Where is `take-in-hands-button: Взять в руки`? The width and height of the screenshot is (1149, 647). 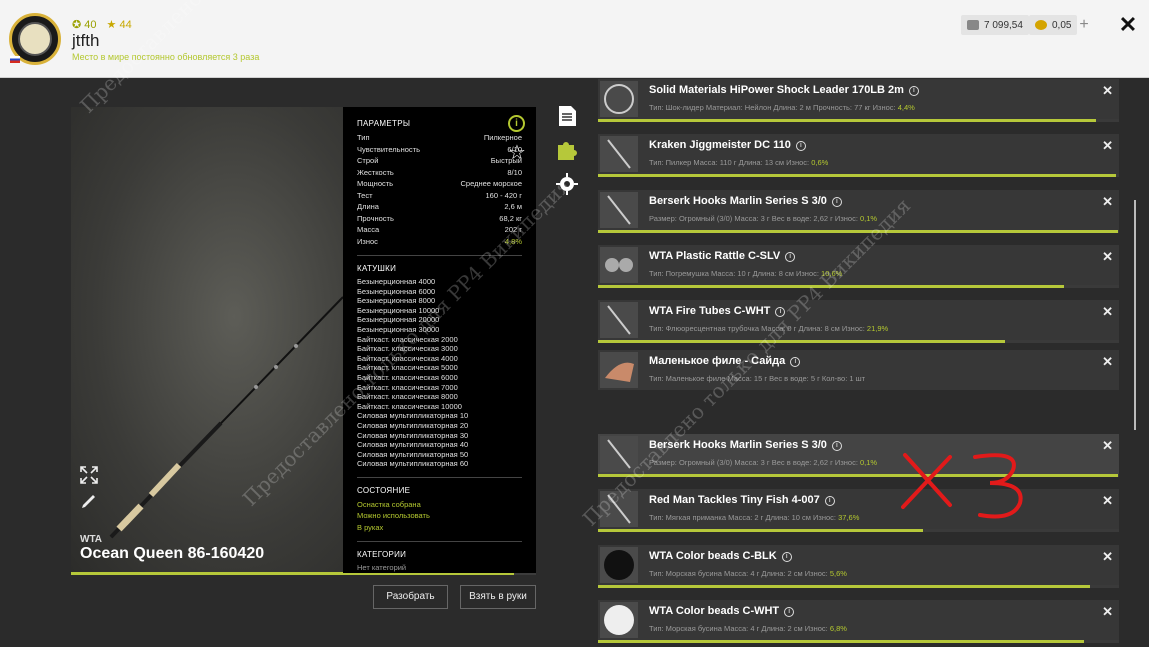 take-in-hands-button: Взять в руки is located at coordinates (498, 597).